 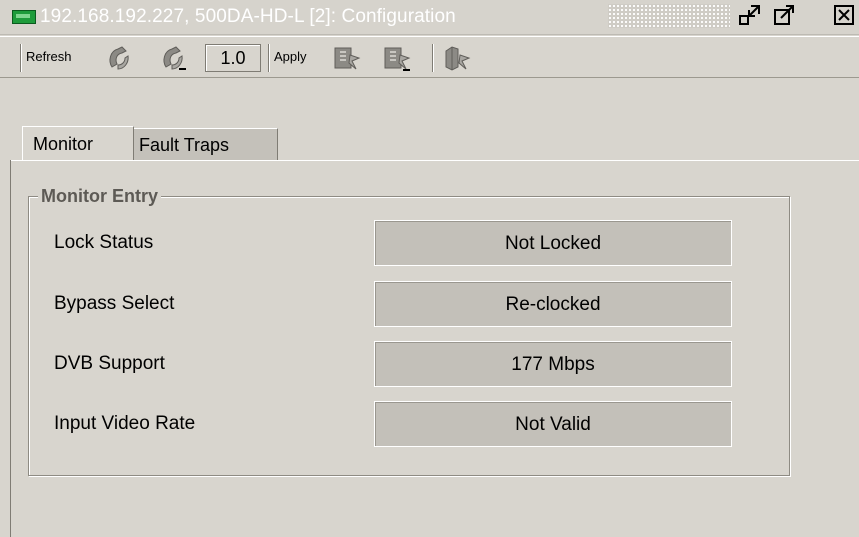 I want to click on tab-divider, so click(x=434, y=160).